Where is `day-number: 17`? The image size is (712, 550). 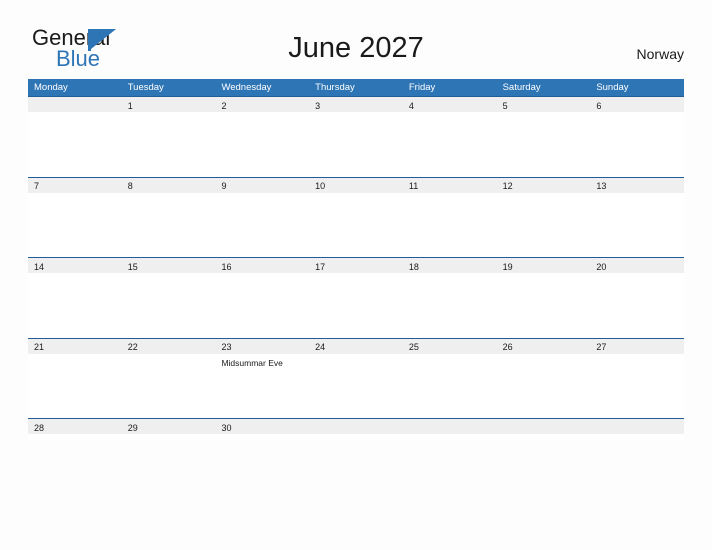 day-number: 17 is located at coordinates (320, 266).